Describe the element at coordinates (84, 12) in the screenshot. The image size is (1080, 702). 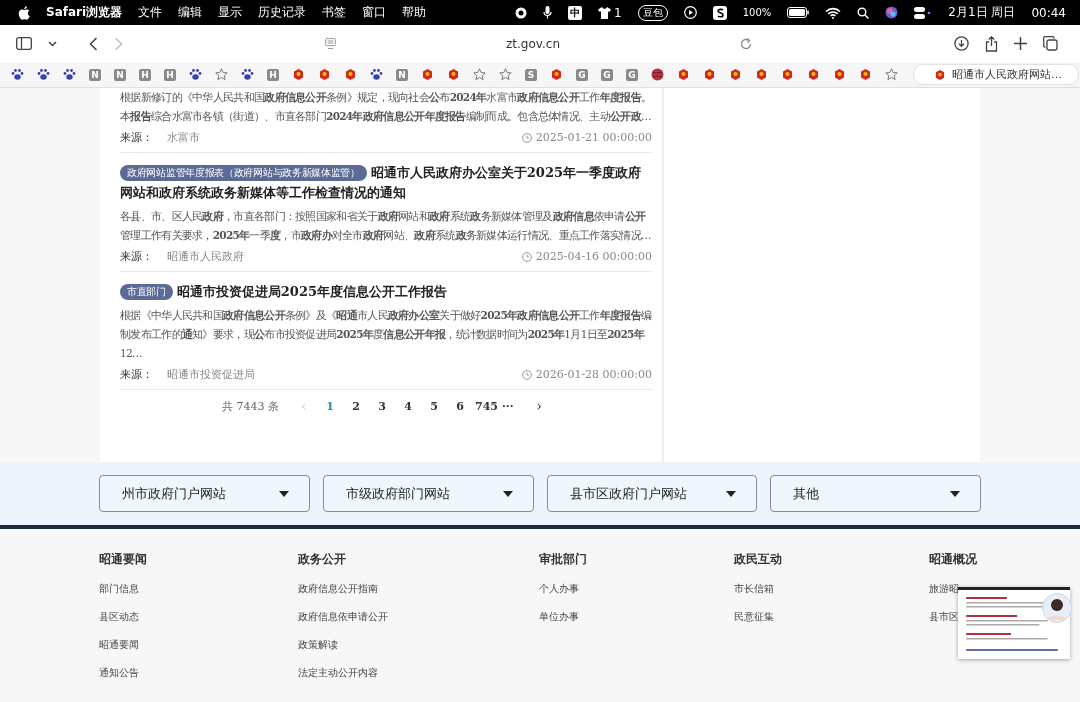
I see `app-menu: Safari浏览器` at that location.